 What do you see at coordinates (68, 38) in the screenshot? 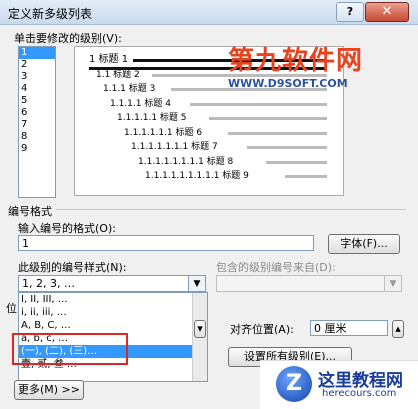
I see `level-list-label: 单击要修改的级别(V):` at bounding box center [68, 38].